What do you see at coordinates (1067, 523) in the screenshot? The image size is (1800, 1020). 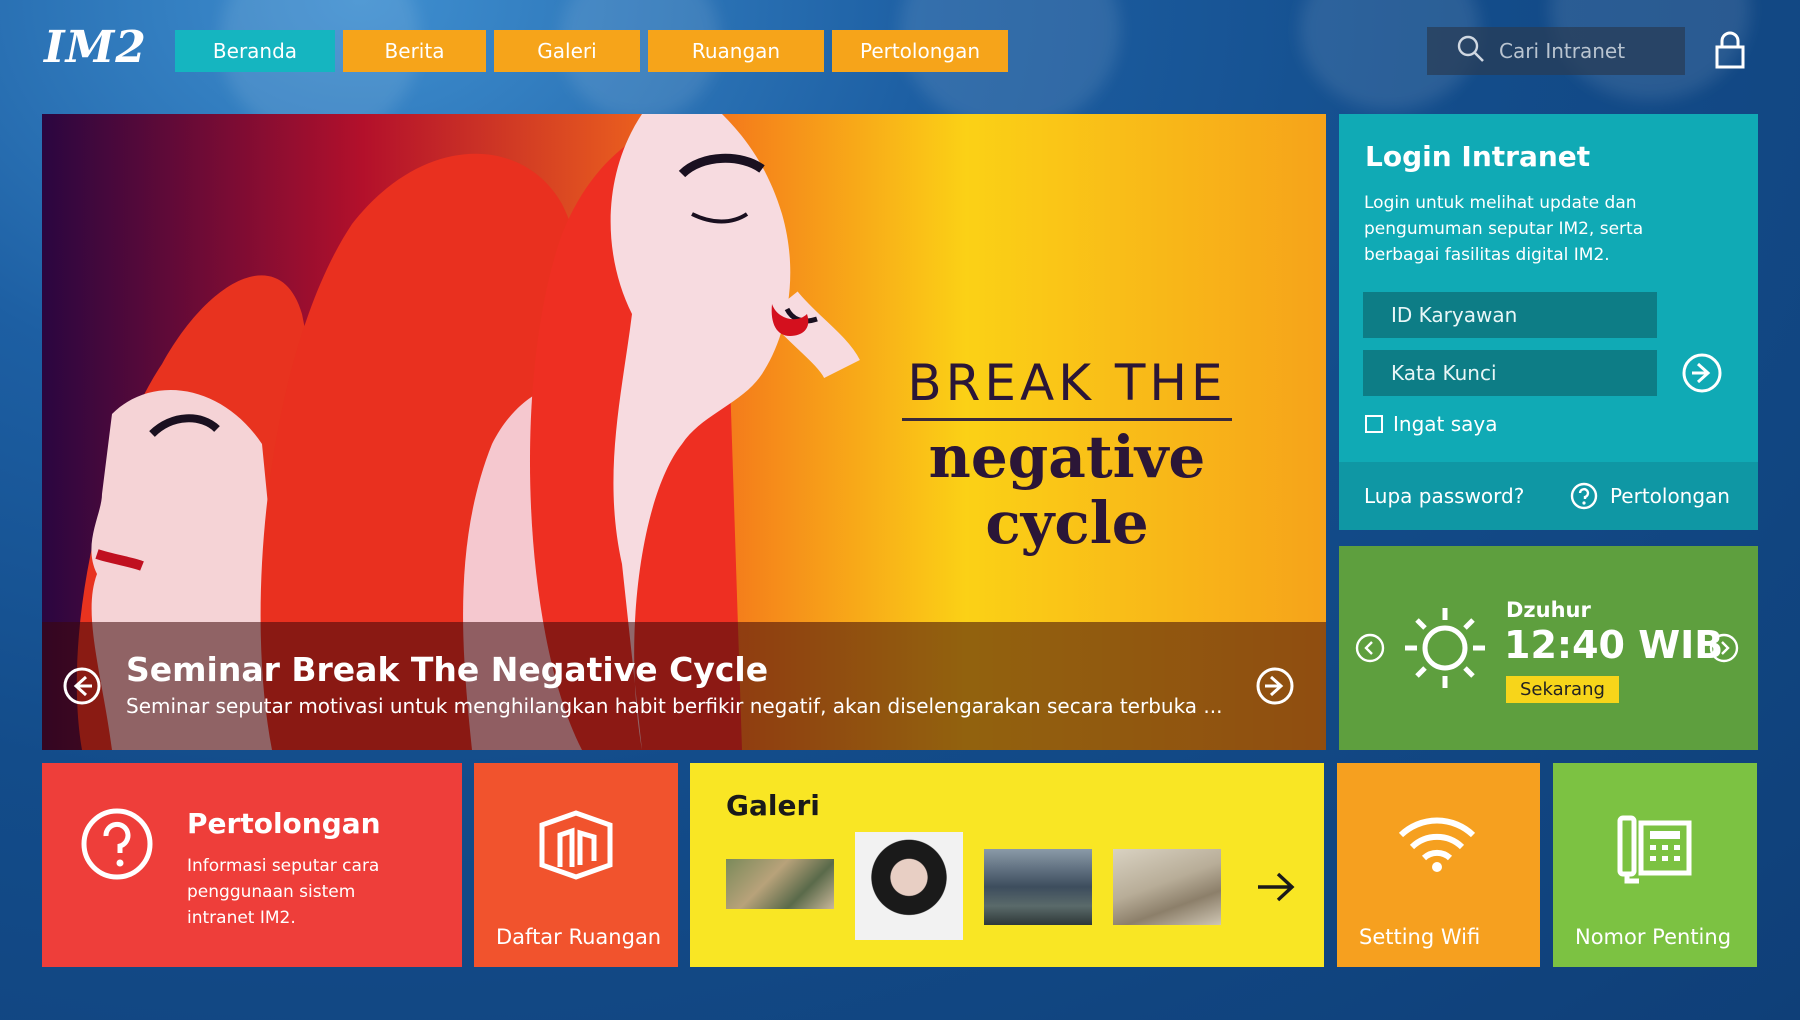 I see `hero-image-text-line2b: cycle` at bounding box center [1067, 523].